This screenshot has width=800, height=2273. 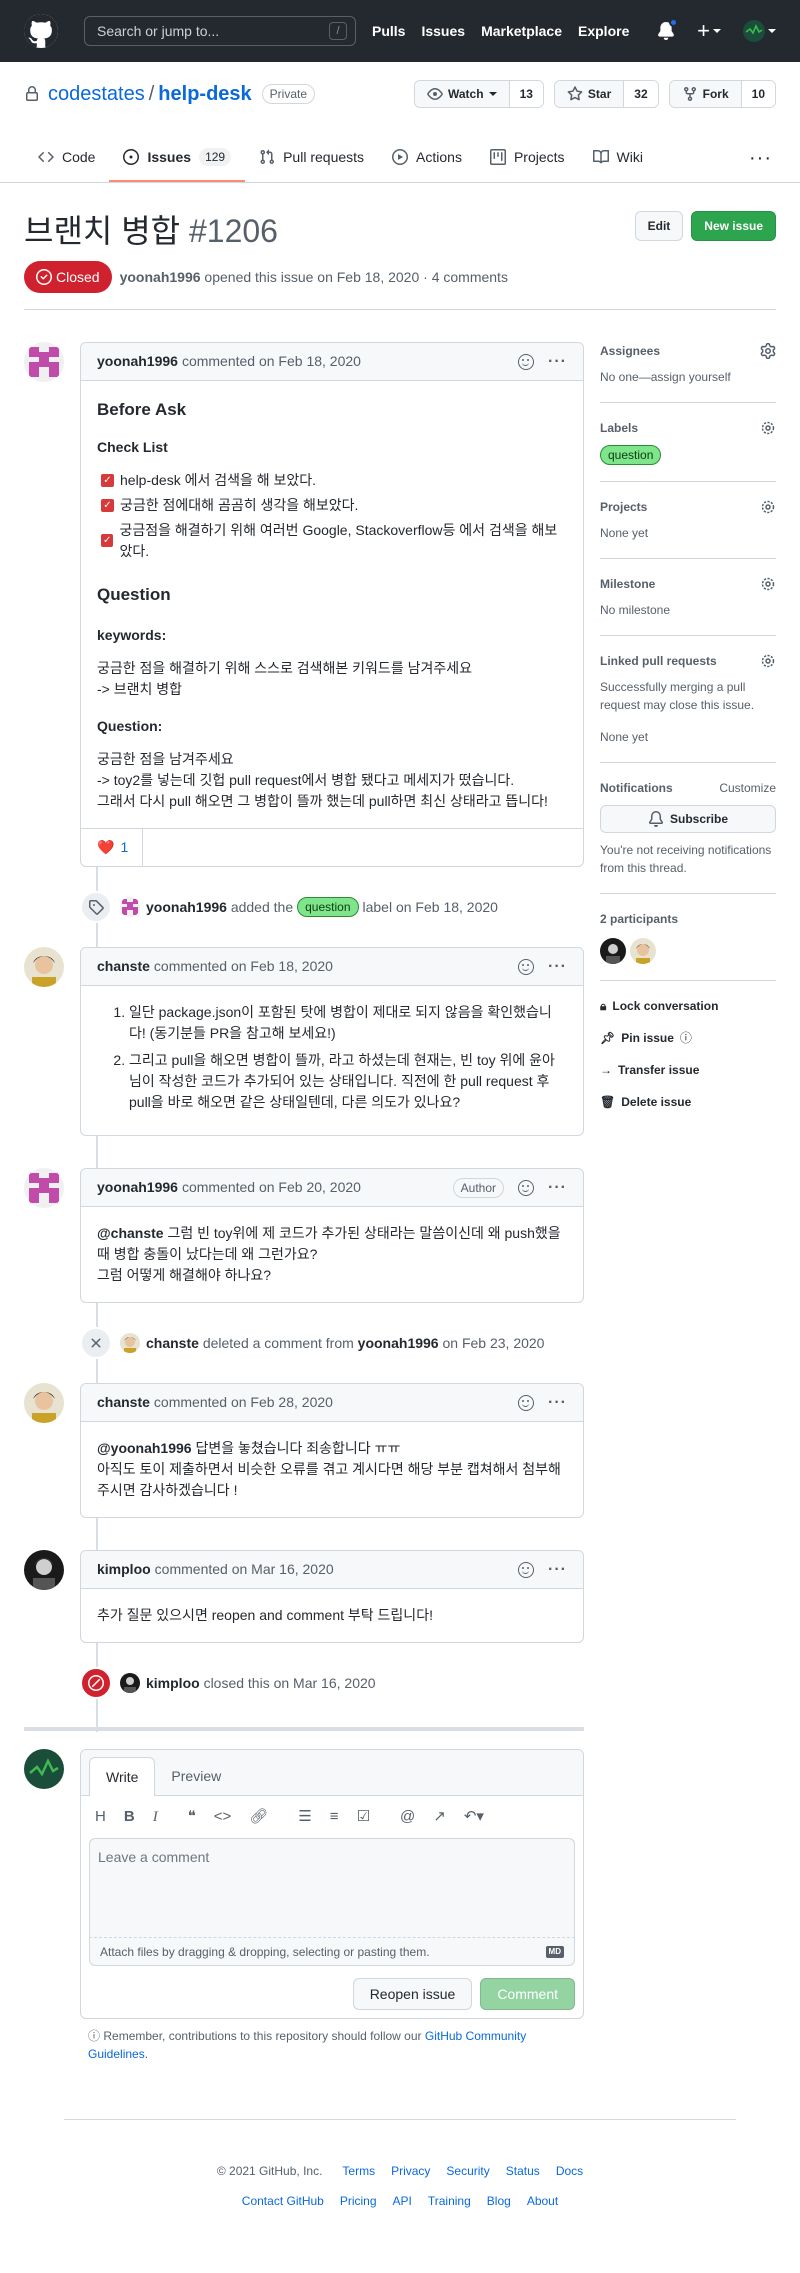 I want to click on footer-link-training: Training, so click(x=449, y=2201).